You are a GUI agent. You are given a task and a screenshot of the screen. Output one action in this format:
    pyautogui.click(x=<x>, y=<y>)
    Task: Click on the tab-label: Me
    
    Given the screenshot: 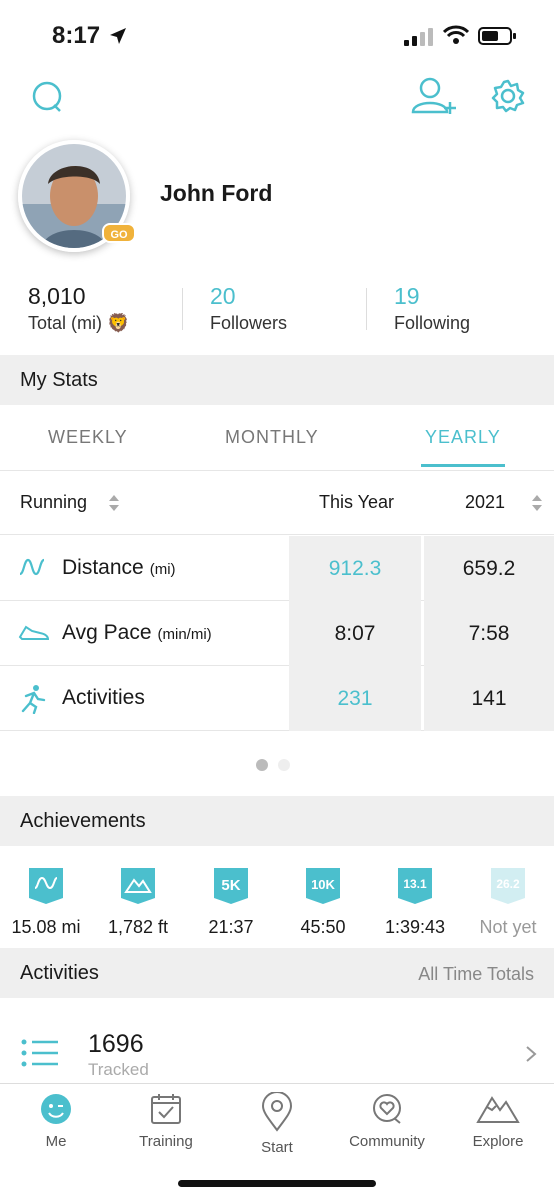 What is the action you would take?
    pyautogui.click(x=56, y=1141)
    